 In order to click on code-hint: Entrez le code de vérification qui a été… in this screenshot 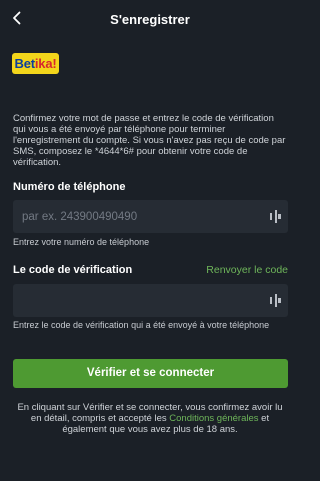, I will do `click(141, 325)`.